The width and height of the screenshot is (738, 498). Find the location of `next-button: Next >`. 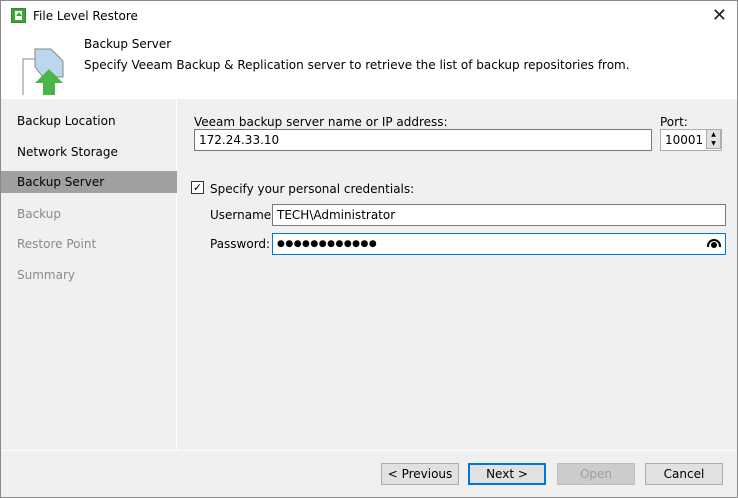

next-button: Next > is located at coordinates (507, 474).